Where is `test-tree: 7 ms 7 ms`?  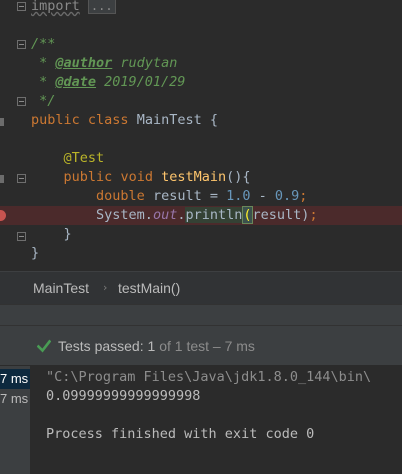
test-tree: 7 ms 7 ms is located at coordinates (15, 420).